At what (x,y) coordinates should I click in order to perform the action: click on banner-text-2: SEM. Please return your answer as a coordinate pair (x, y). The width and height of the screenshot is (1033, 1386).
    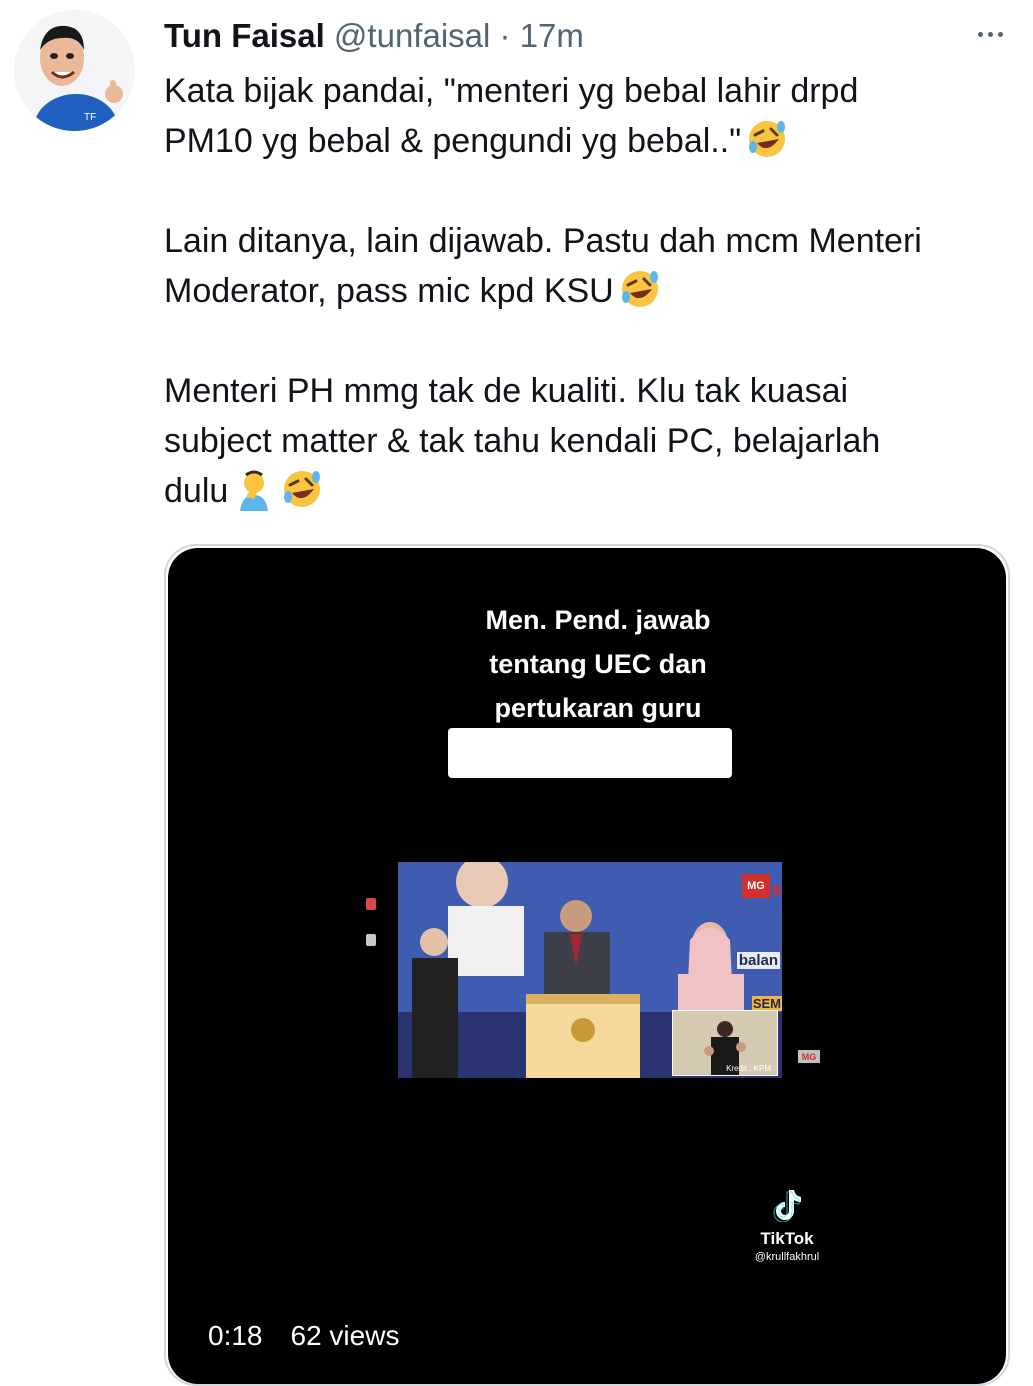
    Looking at the image, I should click on (766, 1003).